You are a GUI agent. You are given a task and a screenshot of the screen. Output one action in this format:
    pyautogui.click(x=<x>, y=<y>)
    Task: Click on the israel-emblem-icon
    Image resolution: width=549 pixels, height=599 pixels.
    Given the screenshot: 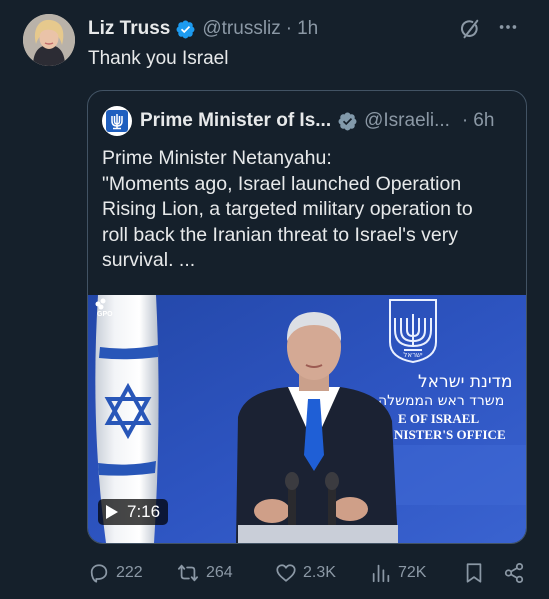 What is the action you would take?
    pyautogui.click(x=117, y=121)
    